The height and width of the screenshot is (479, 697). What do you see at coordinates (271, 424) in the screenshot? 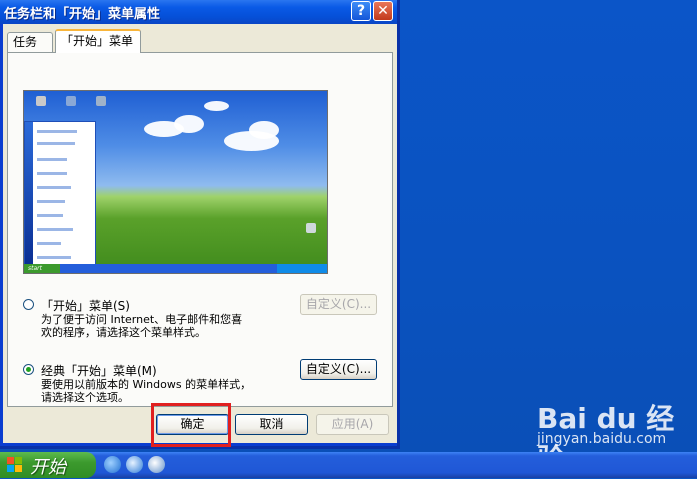
I see `cancel-button: 取消` at bounding box center [271, 424].